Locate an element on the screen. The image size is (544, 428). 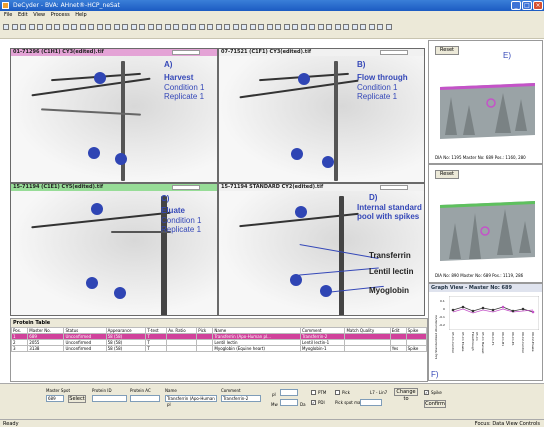
master-spot-field: 689 is located at coordinates (55, 398).